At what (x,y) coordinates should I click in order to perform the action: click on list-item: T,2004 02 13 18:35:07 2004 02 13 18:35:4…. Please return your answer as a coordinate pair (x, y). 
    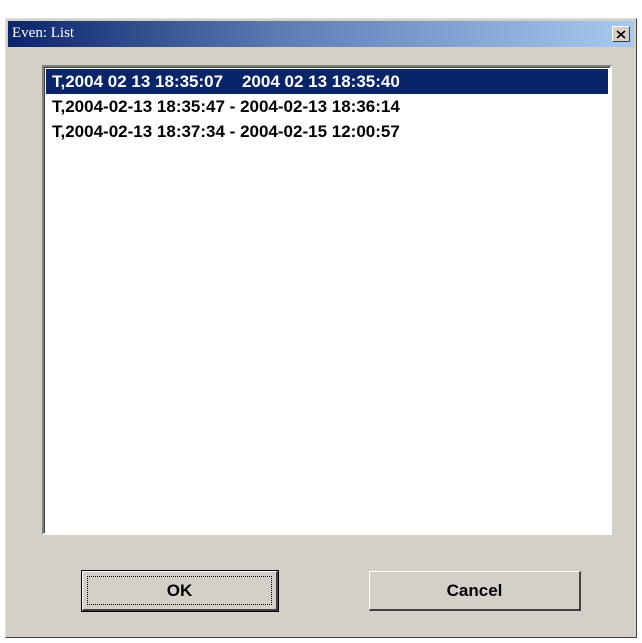
    Looking at the image, I should click on (327, 81).